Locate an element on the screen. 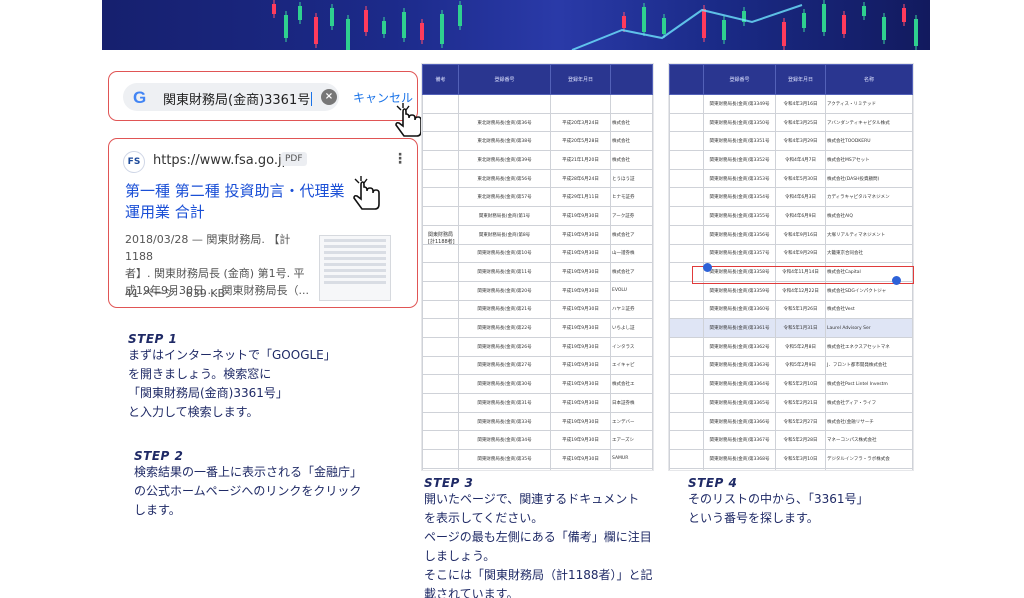 Image resolution: width=1024 pixels, height=598 pixels. table-row: 関東財務局長(金商)第3349号 令和4年3月16日 アクティス・リミテッド is located at coordinates (791, 104).